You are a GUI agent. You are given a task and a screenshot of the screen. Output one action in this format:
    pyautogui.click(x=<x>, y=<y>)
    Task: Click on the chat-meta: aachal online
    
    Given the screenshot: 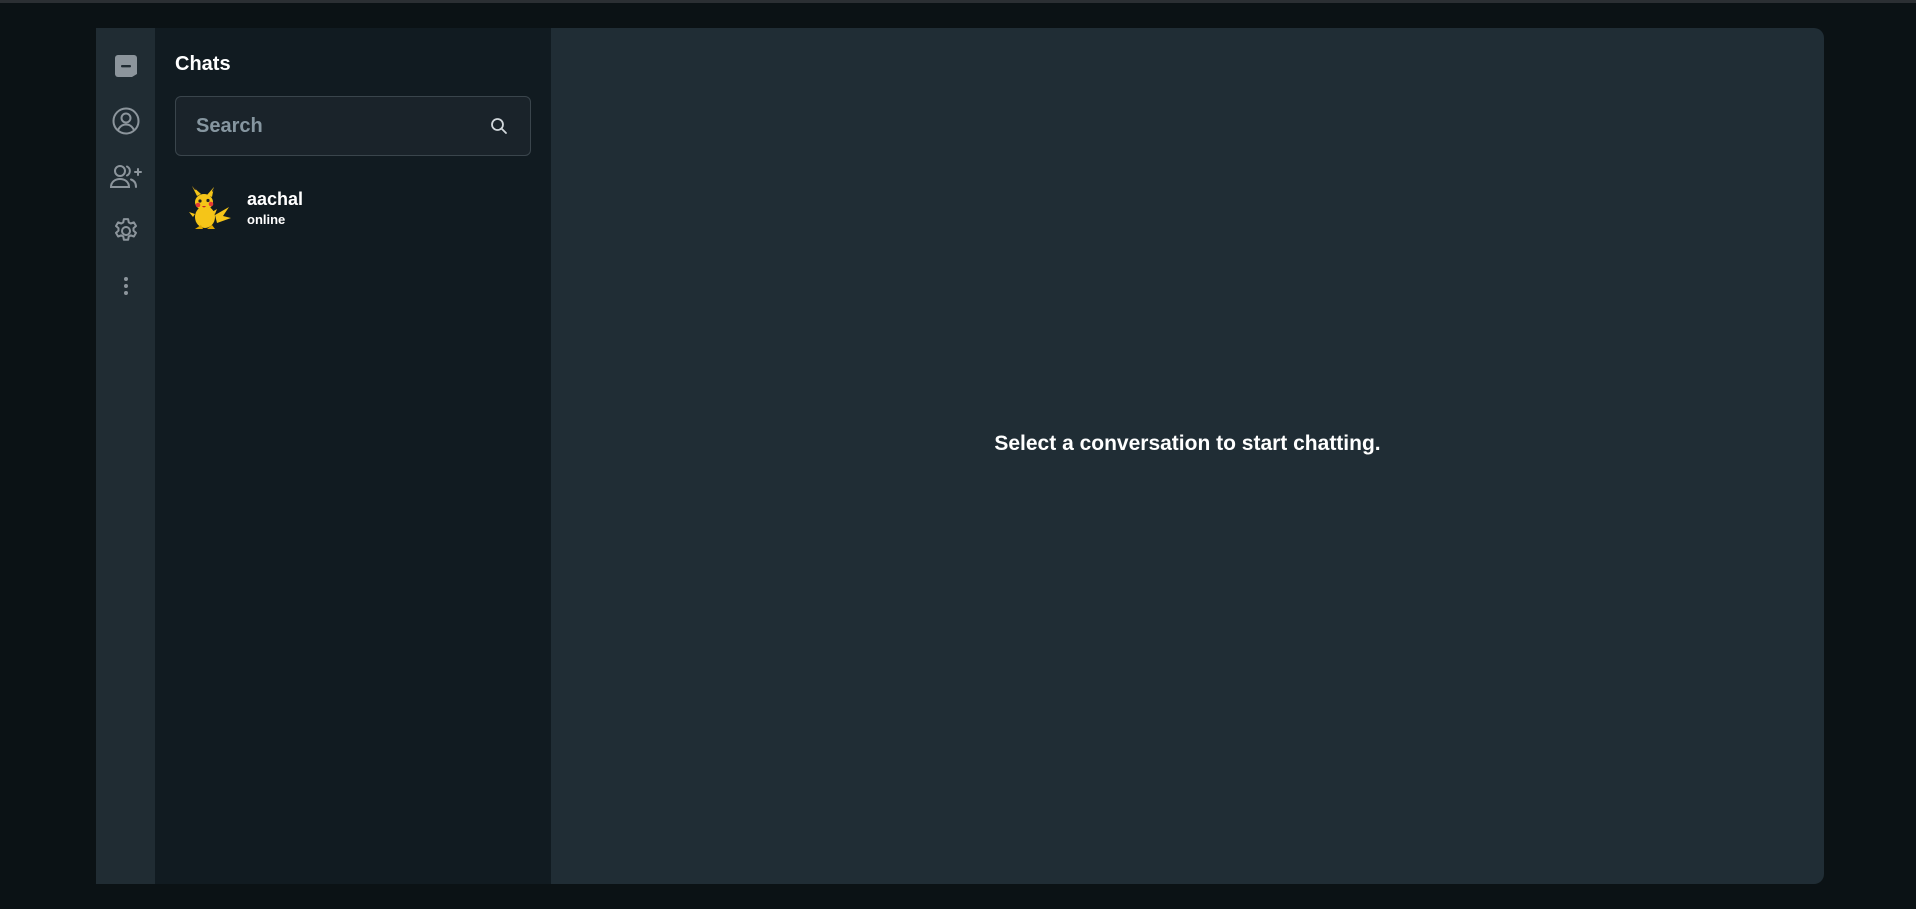 What is the action you would take?
    pyautogui.click(x=275, y=208)
    